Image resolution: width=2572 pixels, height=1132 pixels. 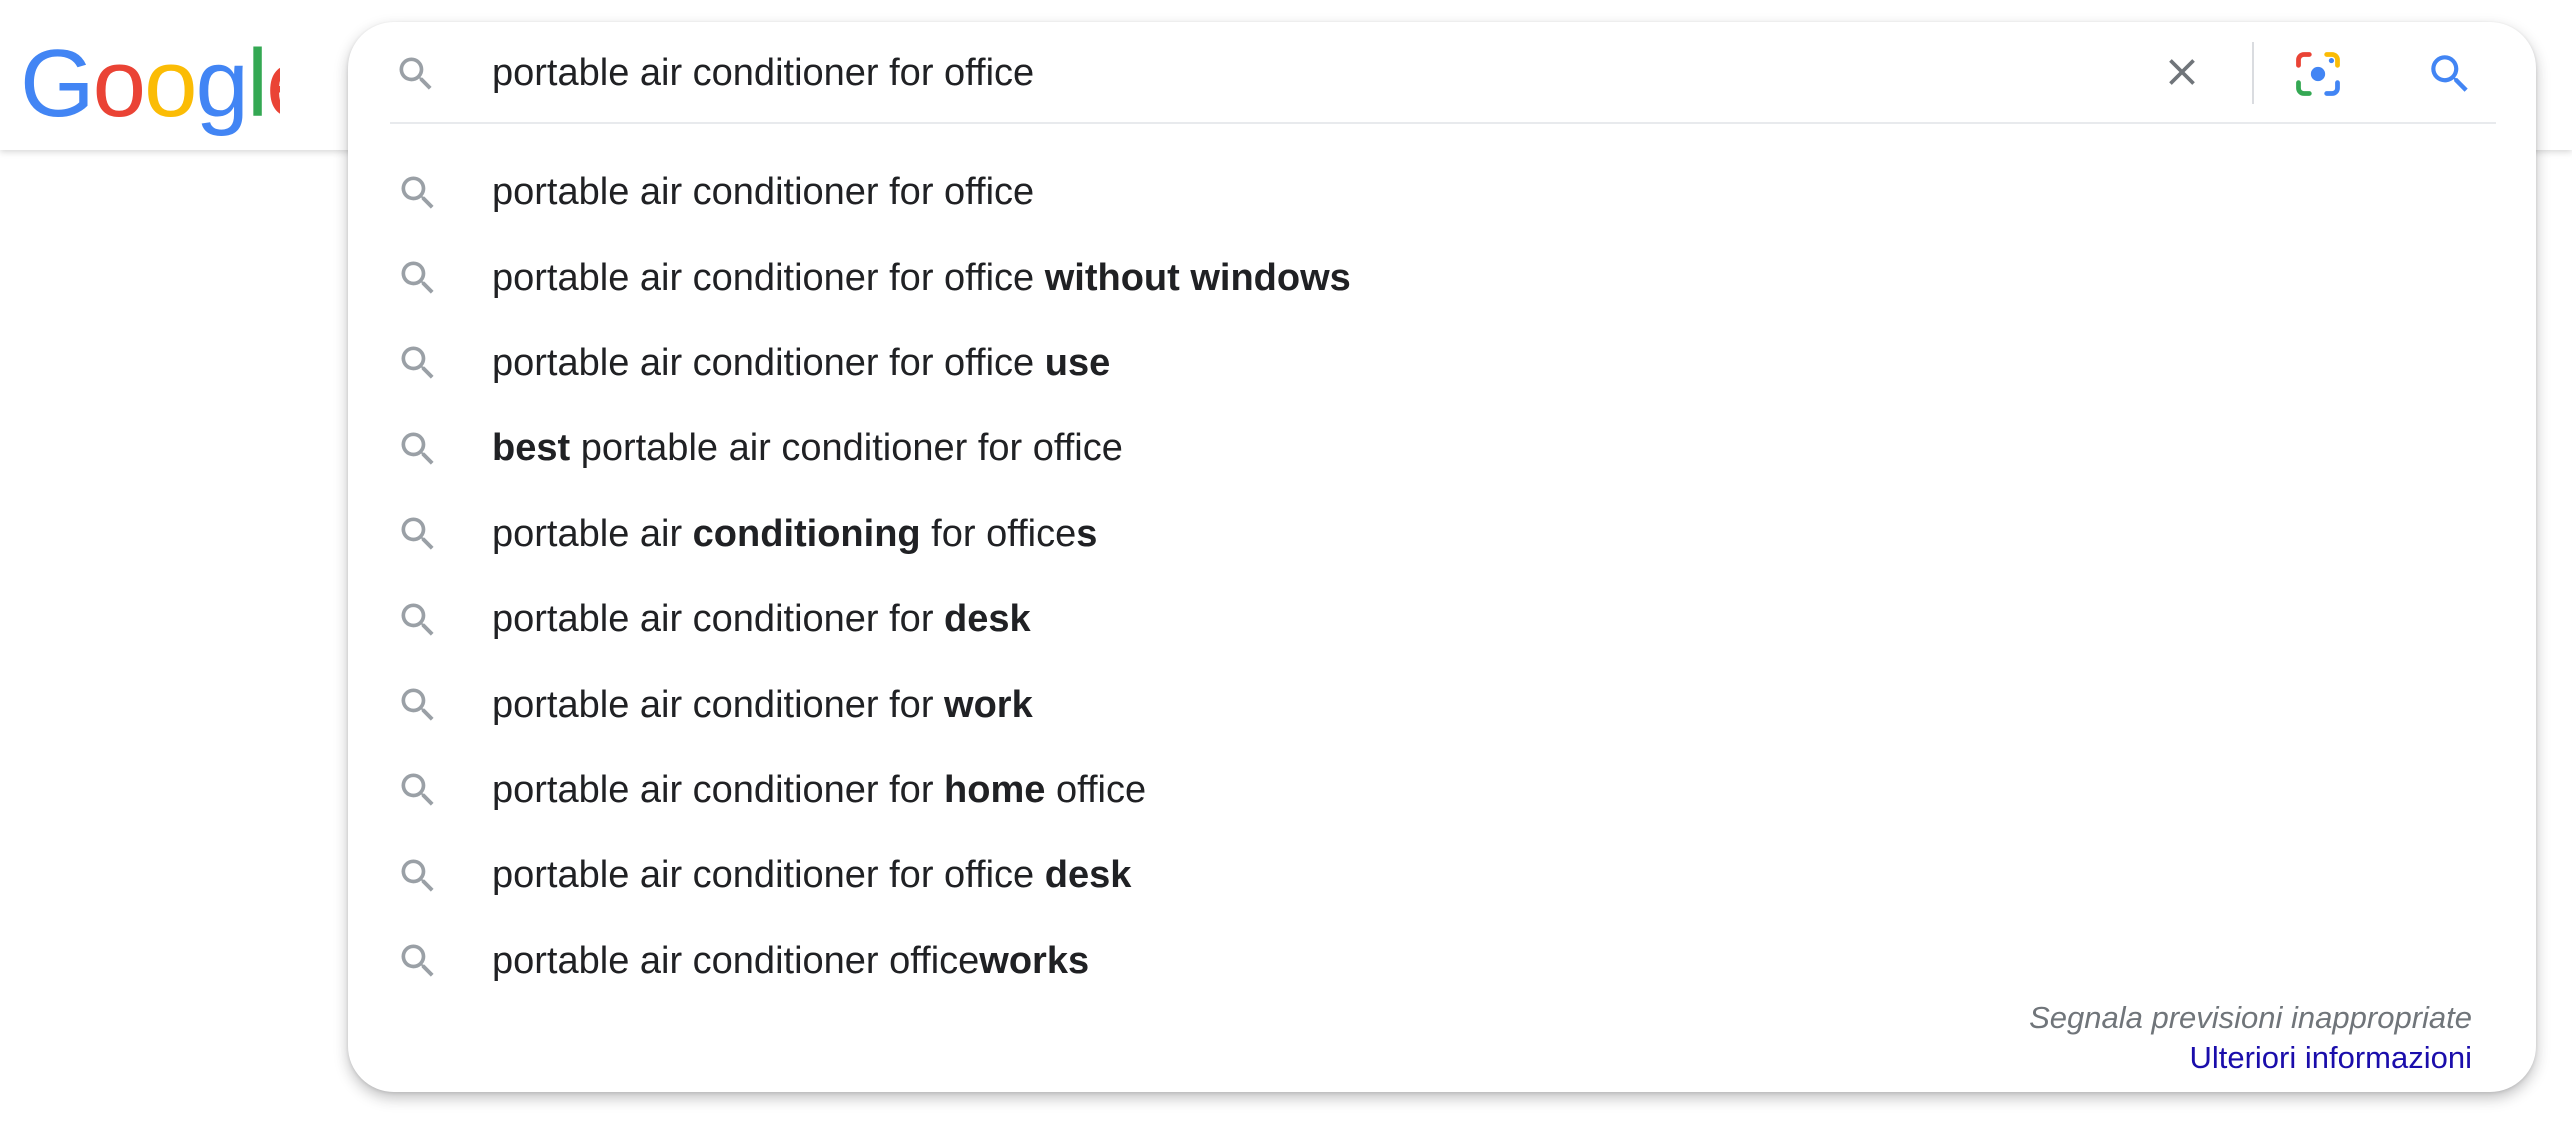 I want to click on suggestion-text: portable air conditioner for desk, so click(x=761, y=619).